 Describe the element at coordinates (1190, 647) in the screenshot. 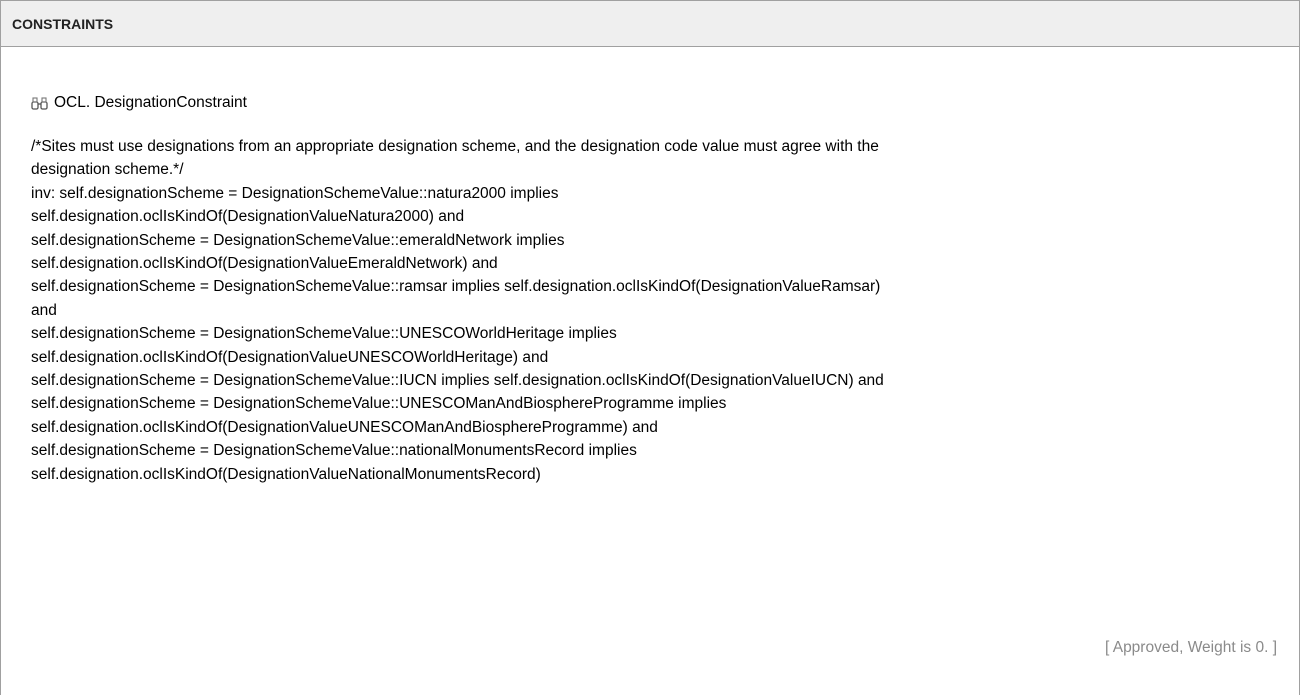

I see `constraint-status: [ Approved, Weight is 0. ]` at that location.